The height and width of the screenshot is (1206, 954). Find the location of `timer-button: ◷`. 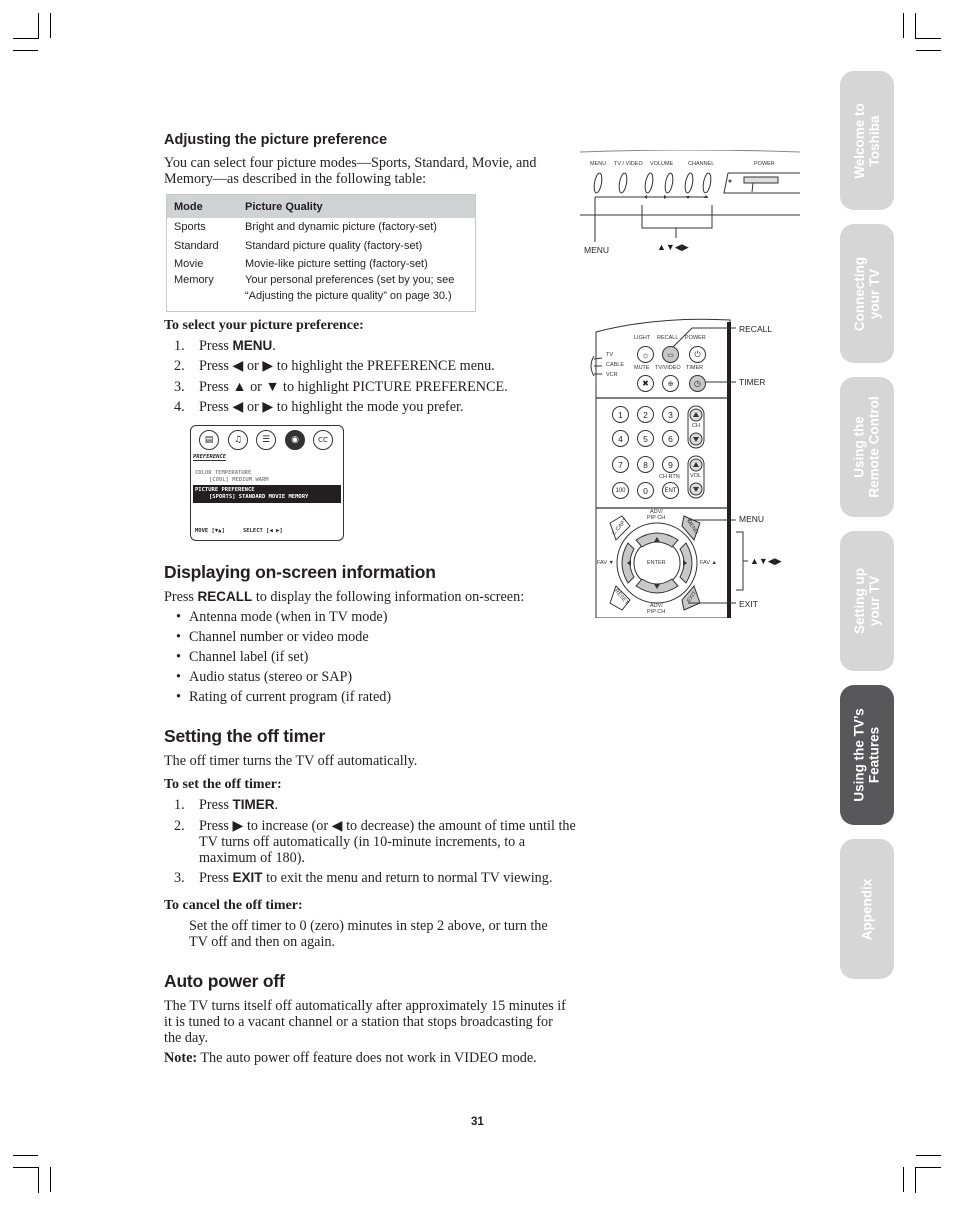

timer-button: ◷ is located at coordinates (697, 383).